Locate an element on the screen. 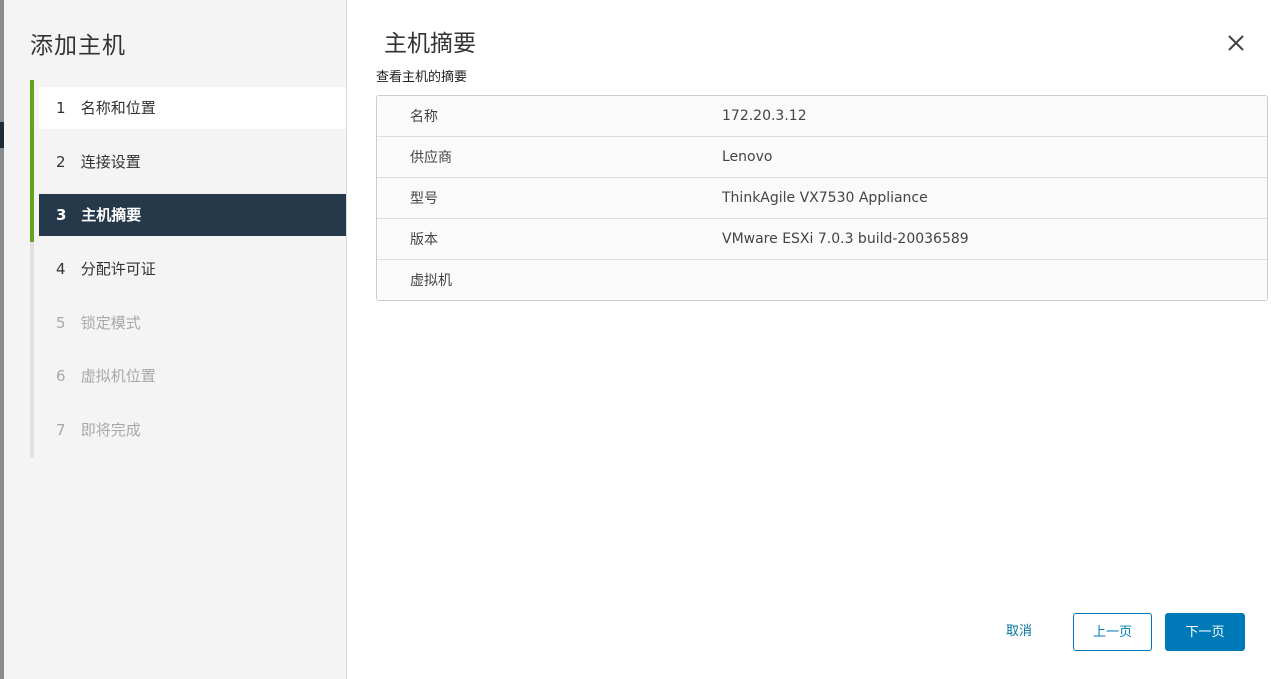 The image size is (1271, 679). summary-value: 172.20.3.12 is located at coordinates (764, 116).